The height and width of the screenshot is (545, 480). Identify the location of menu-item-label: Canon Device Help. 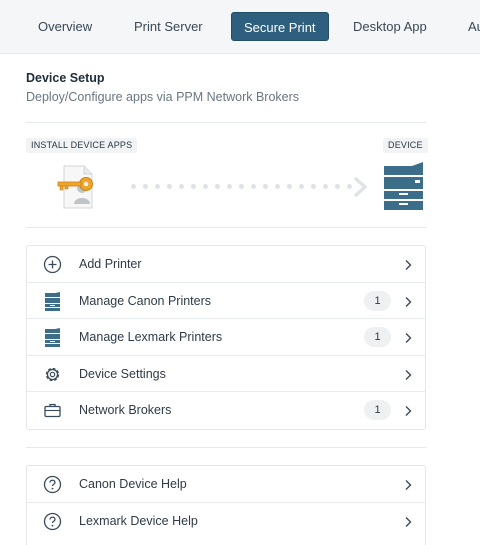
(133, 484).